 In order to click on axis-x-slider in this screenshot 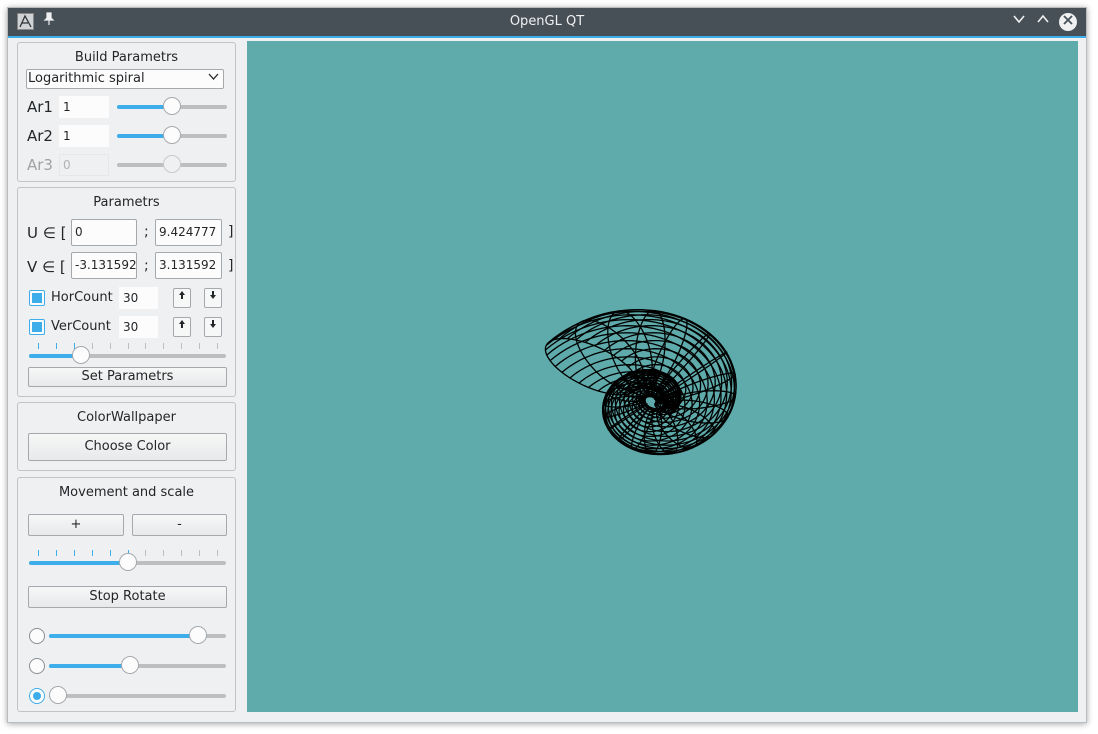, I will do `click(137, 635)`.